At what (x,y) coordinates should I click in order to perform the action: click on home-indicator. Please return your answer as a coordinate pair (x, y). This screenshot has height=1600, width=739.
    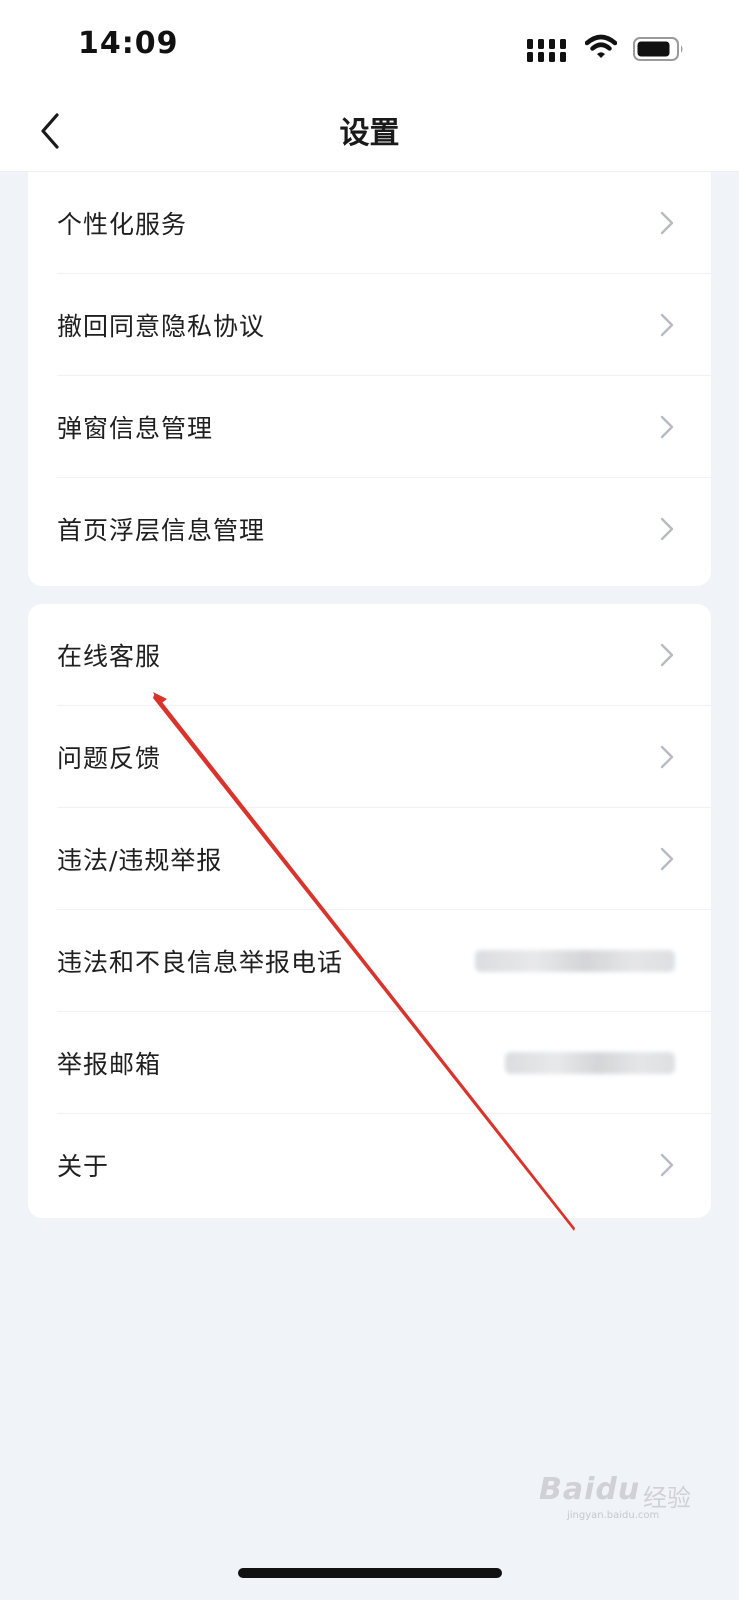
    Looking at the image, I should click on (370, 1573).